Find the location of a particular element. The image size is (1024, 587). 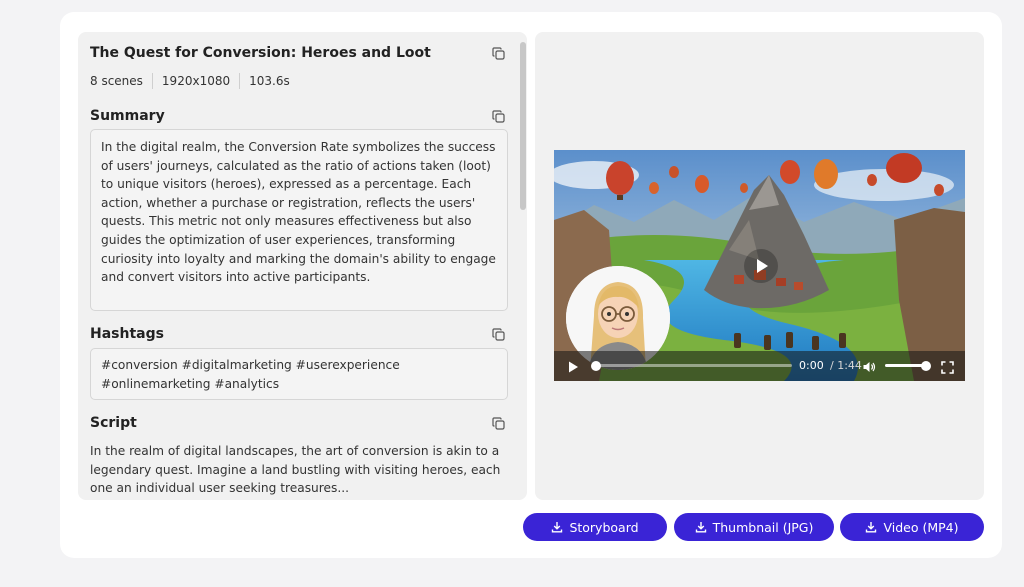

scene-count: 8 scenes is located at coordinates (116, 81).